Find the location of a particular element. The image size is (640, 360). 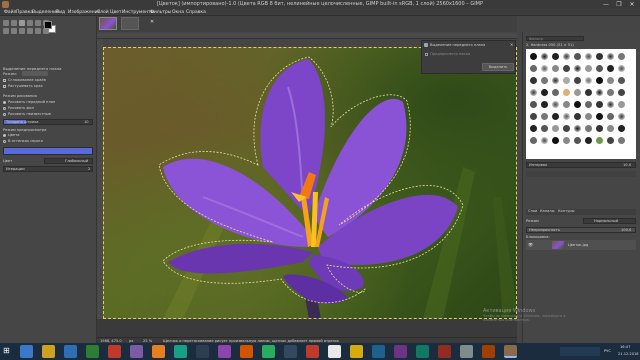

brush-29-icon is located at coordinates (544, 92).